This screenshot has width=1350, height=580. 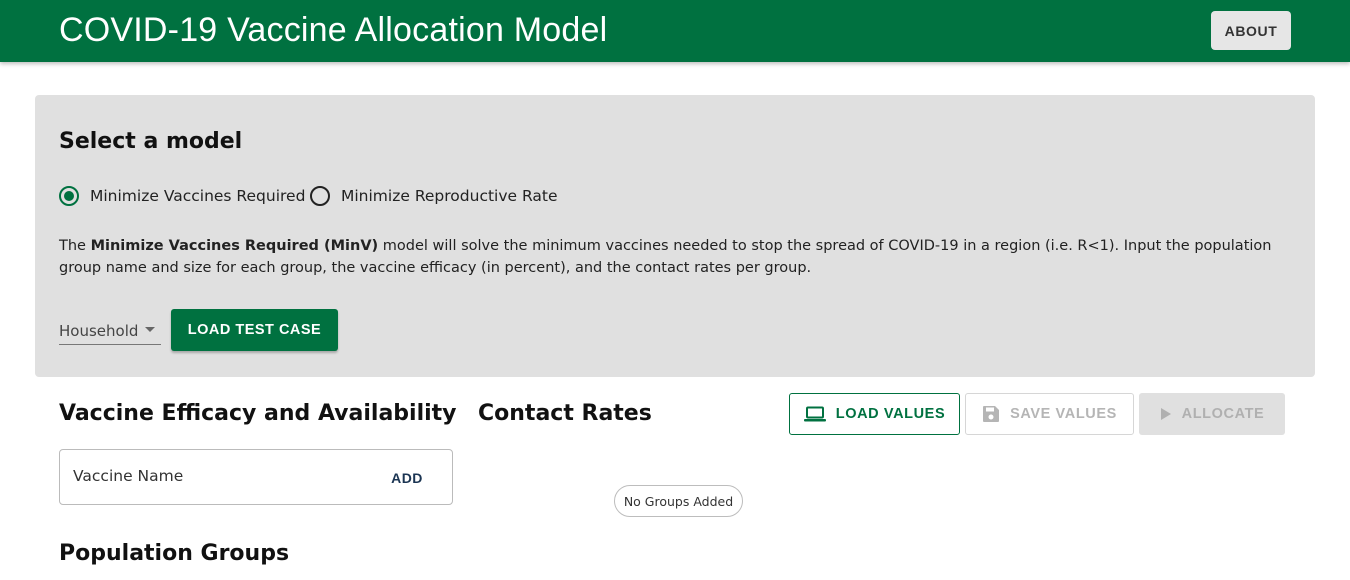 I want to click on about-button: ABOUT, so click(x=1251, y=30).